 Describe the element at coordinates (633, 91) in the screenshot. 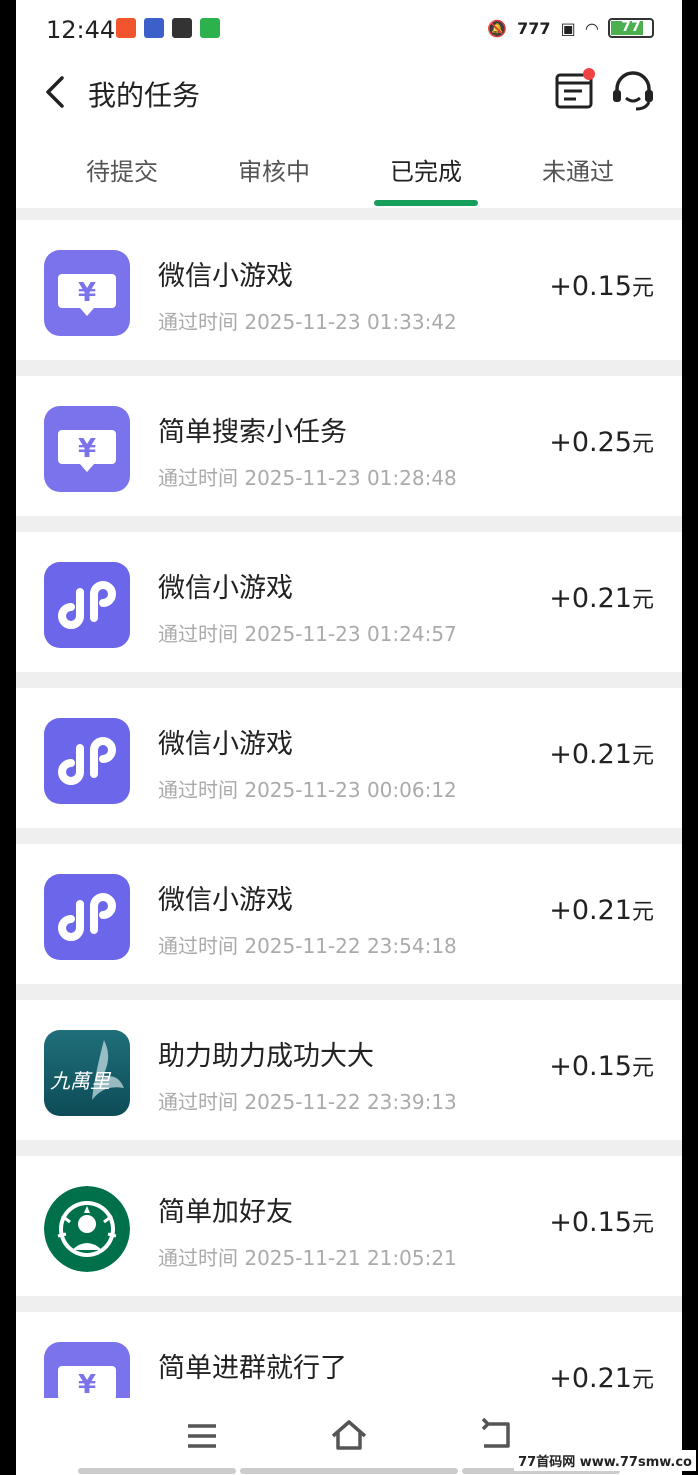

I see `customer-service-icon` at that location.